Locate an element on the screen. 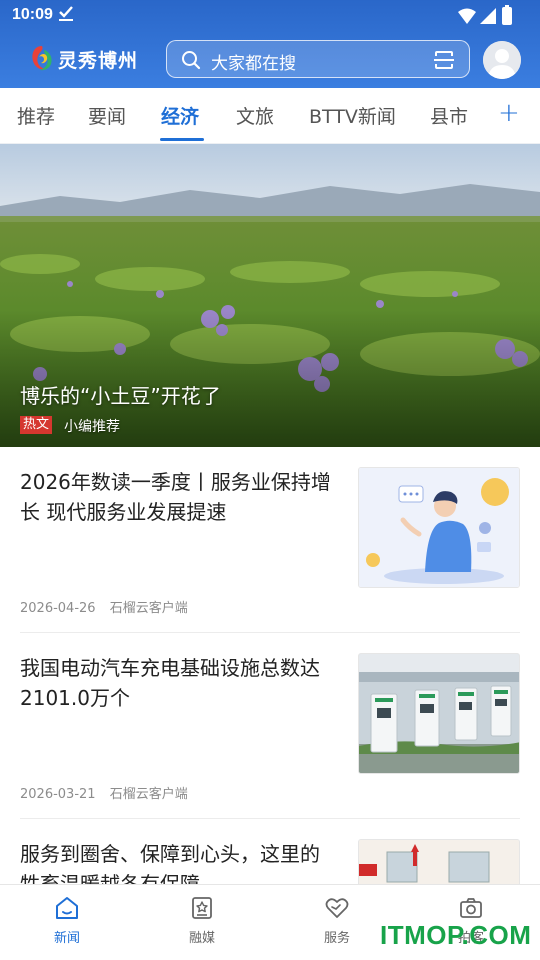 The width and height of the screenshot is (540, 960). tab-headlines: 要闻 is located at coordinates (107, 115).